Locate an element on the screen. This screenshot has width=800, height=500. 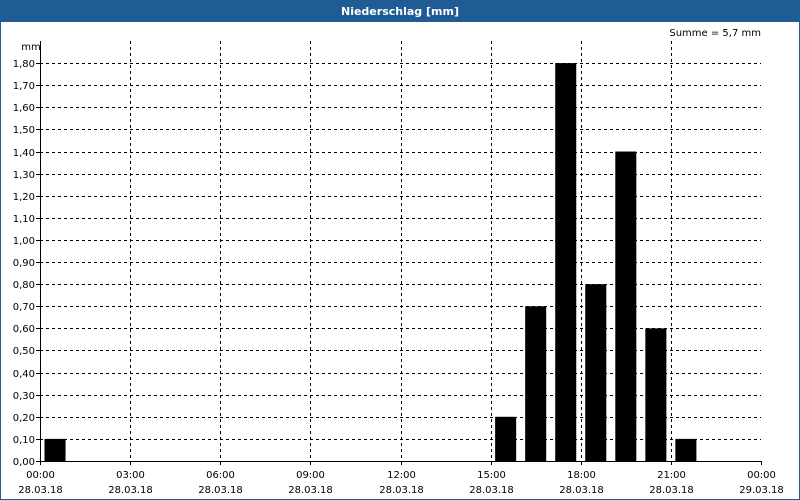
y-tick-label: 0,60 is located at coordinates (24, 329).